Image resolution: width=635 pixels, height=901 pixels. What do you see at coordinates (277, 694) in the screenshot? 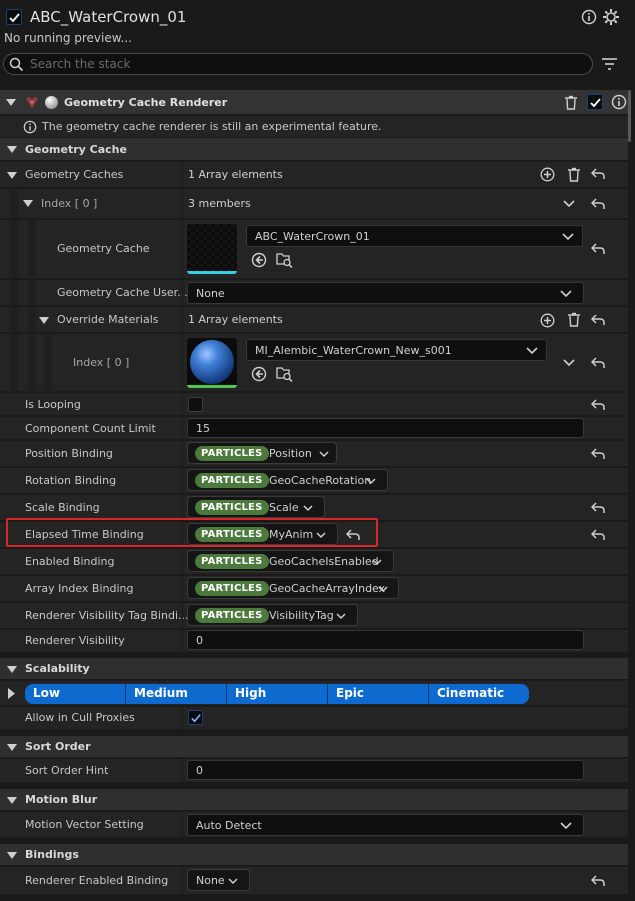
I see `tier-high: High` at bounding box center [277, 694].